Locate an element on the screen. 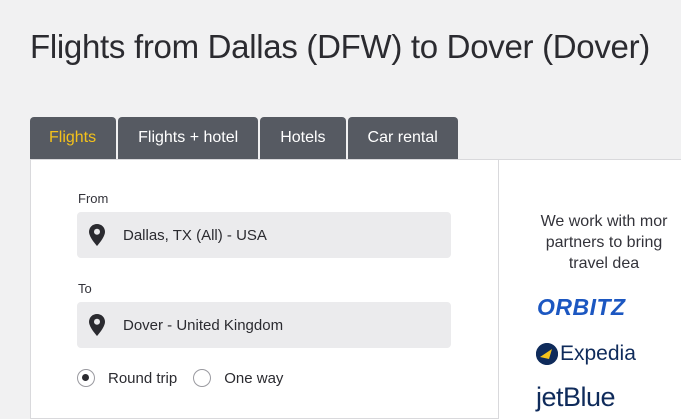  partners-text-line: partners to bring is located at coordinates (604, 242).